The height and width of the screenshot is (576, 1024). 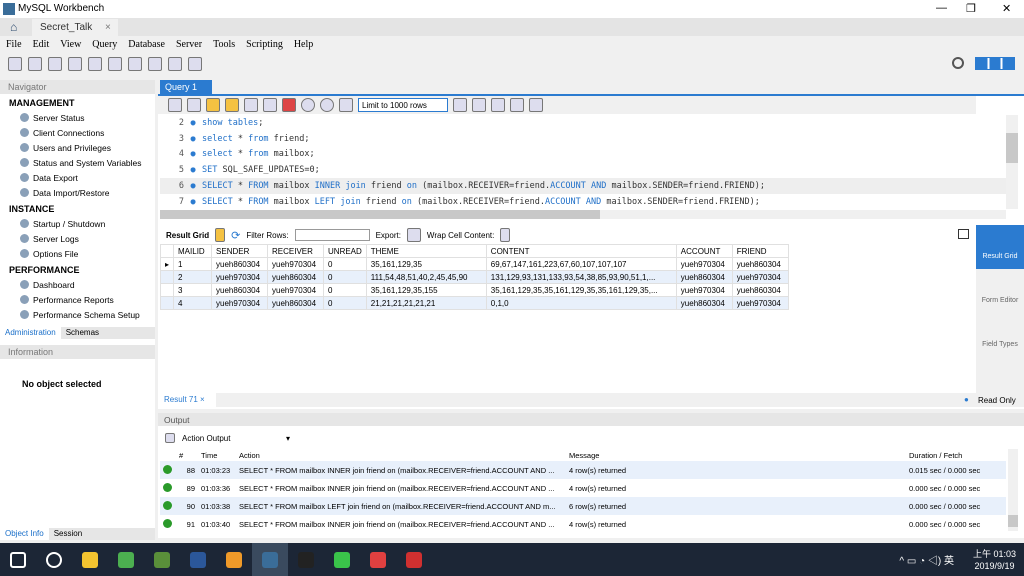 What do you see at coordinates (193, 264) in the screenshot?
I see `grid-cell: 1` at bounding box center [193, 264].